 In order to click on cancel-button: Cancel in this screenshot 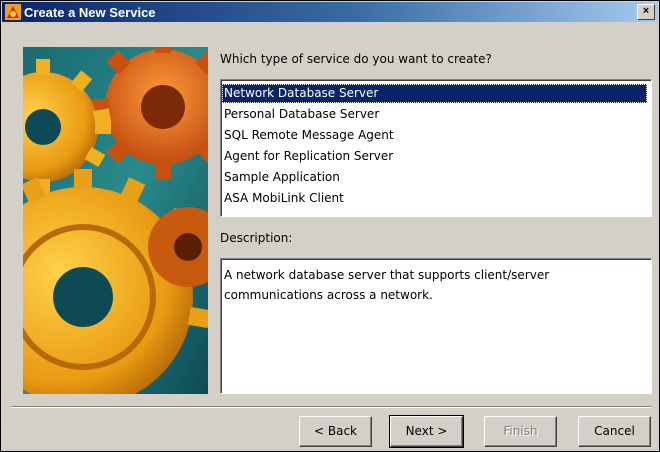, I will do `click(614, 431)`.